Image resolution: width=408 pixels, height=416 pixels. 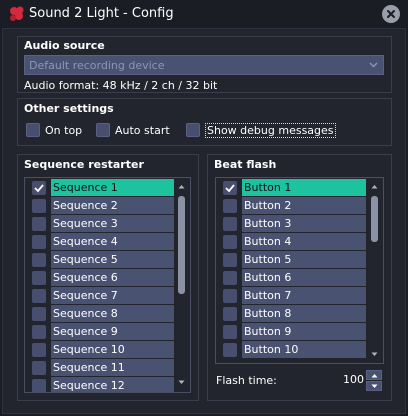 I want to click on button-7-checkbox, so click(x=230, y=296).